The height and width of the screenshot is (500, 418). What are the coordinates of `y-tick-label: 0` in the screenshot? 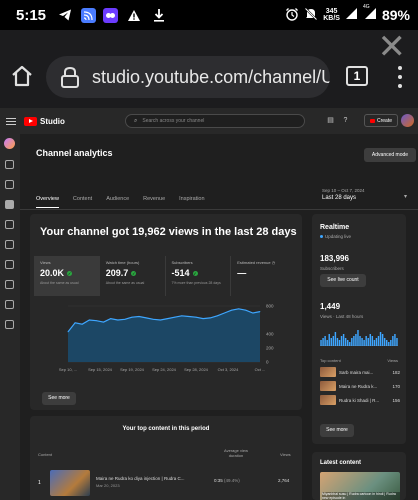 It's located at (267, 362).